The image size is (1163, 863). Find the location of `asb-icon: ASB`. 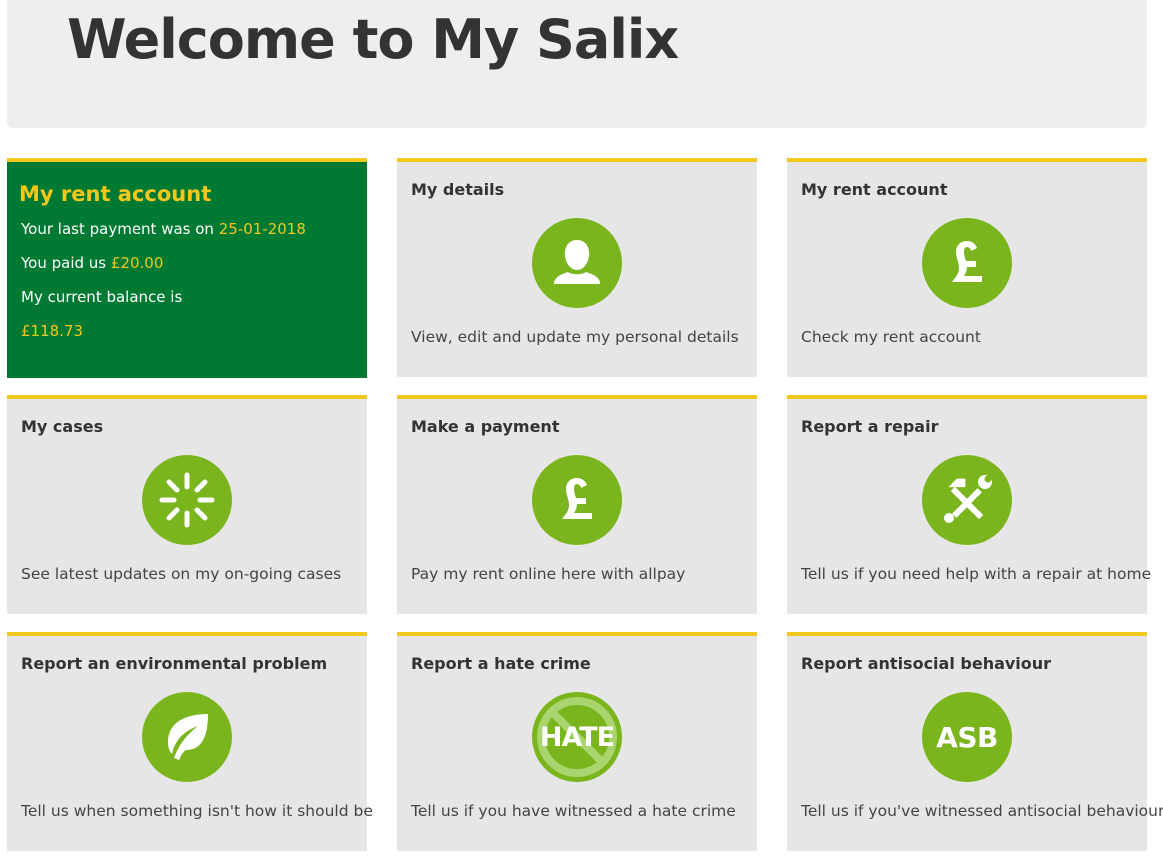

asb-icon: ASB is located at coordinates (967, 737).